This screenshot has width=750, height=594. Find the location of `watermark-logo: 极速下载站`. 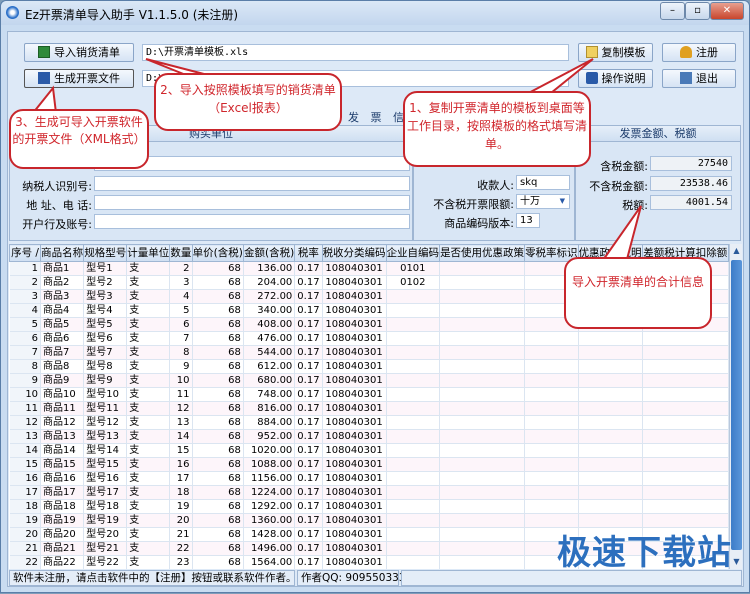

watermark-logo: 极速下载站 is located at coordinates (644, 553).